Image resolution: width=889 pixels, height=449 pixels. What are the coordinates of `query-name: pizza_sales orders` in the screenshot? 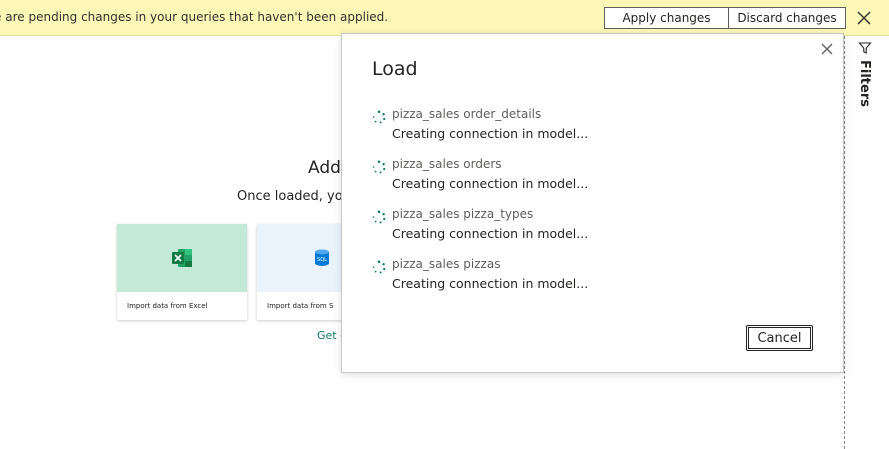 It's located at (447, 164).